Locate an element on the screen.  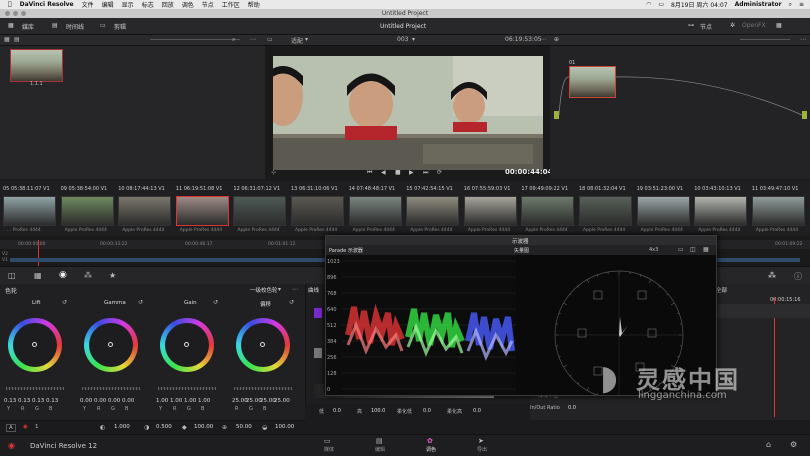
saturation-icon: ◆ is located at coordinates (184, 427).